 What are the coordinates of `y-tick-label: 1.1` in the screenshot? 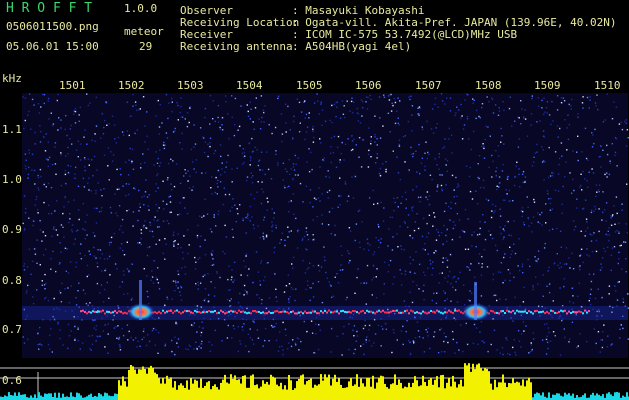 It's located at (12, 129).